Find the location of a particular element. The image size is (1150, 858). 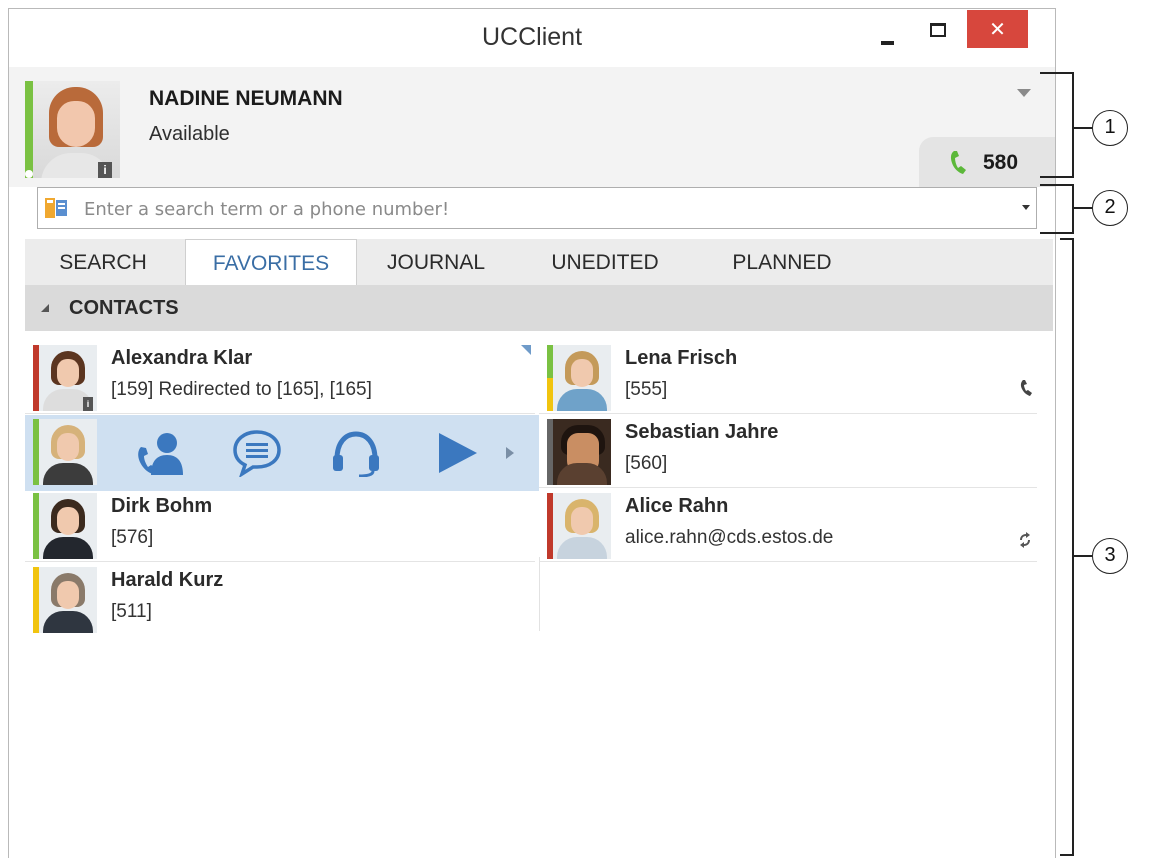

chevron-down-icon is located at coordinates (1024, 93).